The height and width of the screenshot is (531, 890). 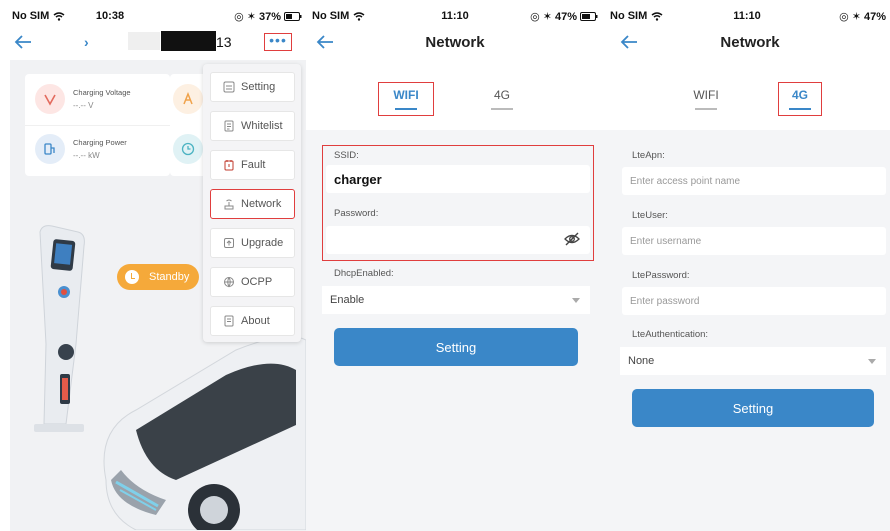 What do you see at coordinates (188, 99) in the screenshot?
I see `current-icon` at bounding box center [188, 99].